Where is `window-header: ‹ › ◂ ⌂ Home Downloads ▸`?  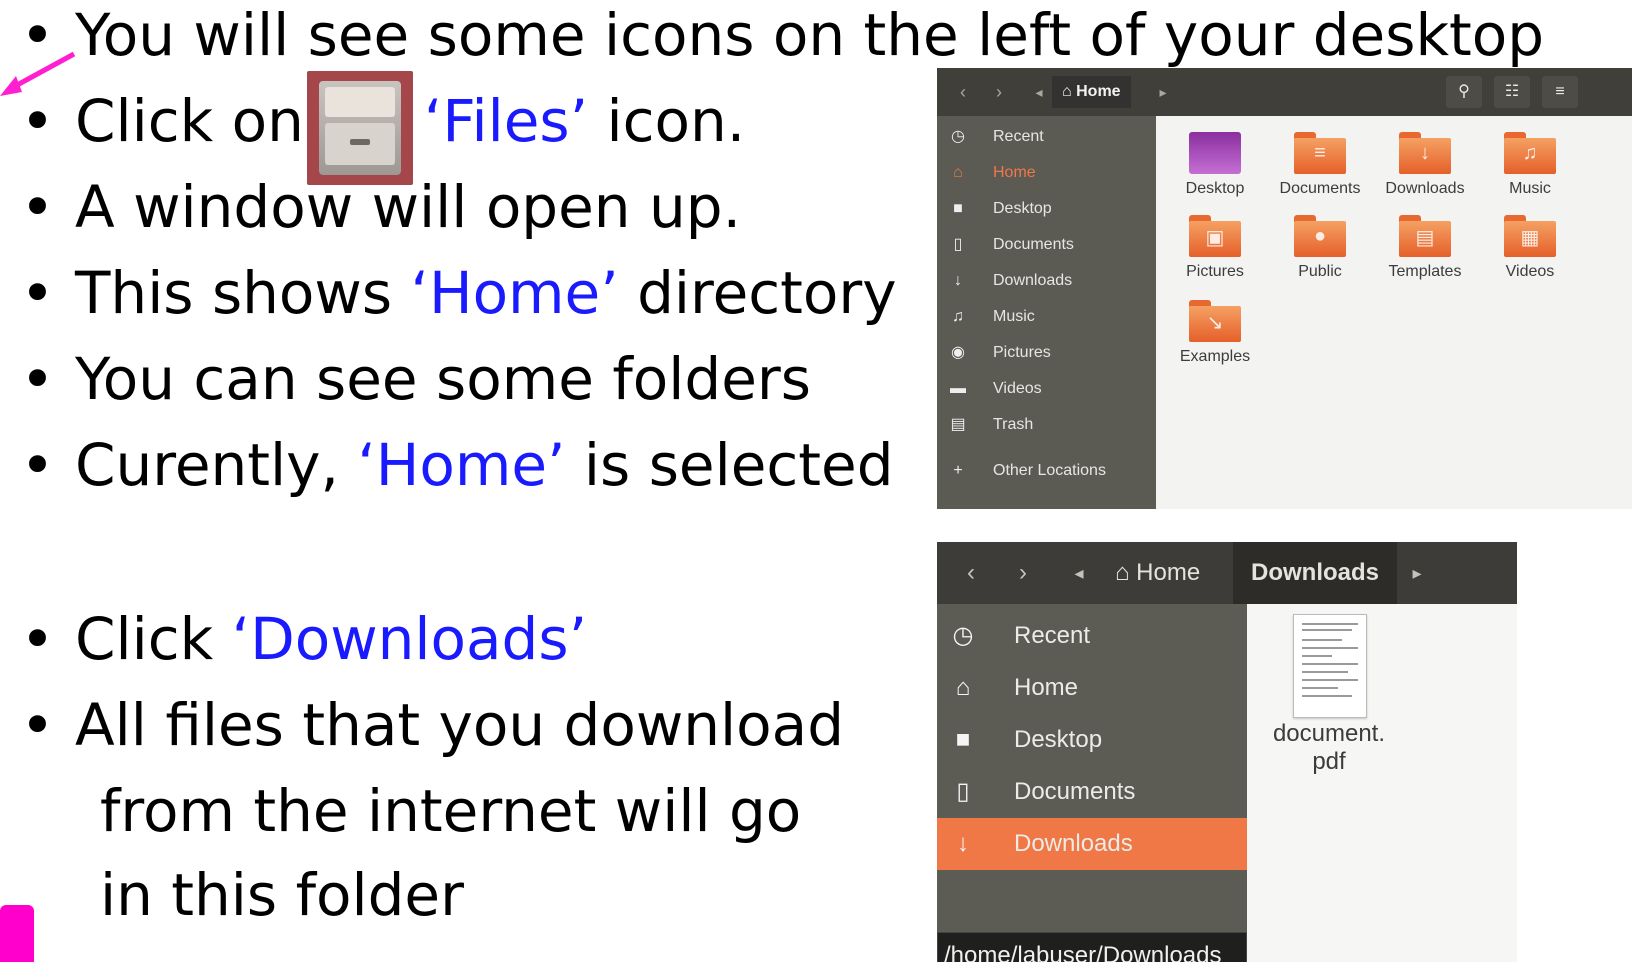
window-header: ‹ › ◂ ⌂ Home Downloads ▸ is located at coordinates (1227, 573).